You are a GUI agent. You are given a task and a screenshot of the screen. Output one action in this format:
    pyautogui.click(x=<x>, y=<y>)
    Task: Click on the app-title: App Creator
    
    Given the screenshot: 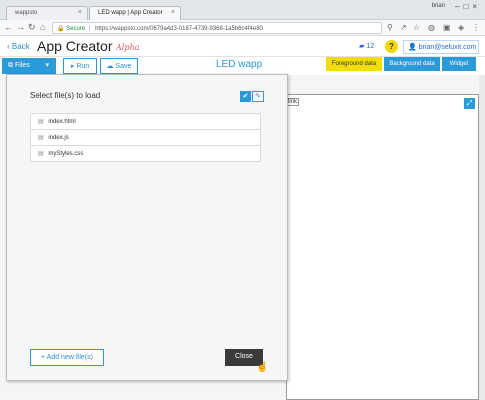 What is the action you would take?
    pyautogui.click(x=75, y=46)
    